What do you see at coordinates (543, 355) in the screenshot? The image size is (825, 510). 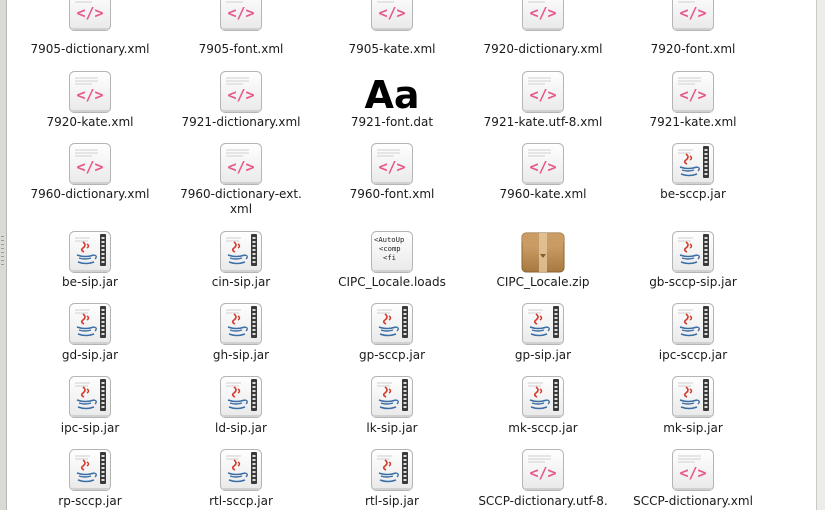 I see `file-name-label: gp-sip.jar` at bounding box center [543, 355].